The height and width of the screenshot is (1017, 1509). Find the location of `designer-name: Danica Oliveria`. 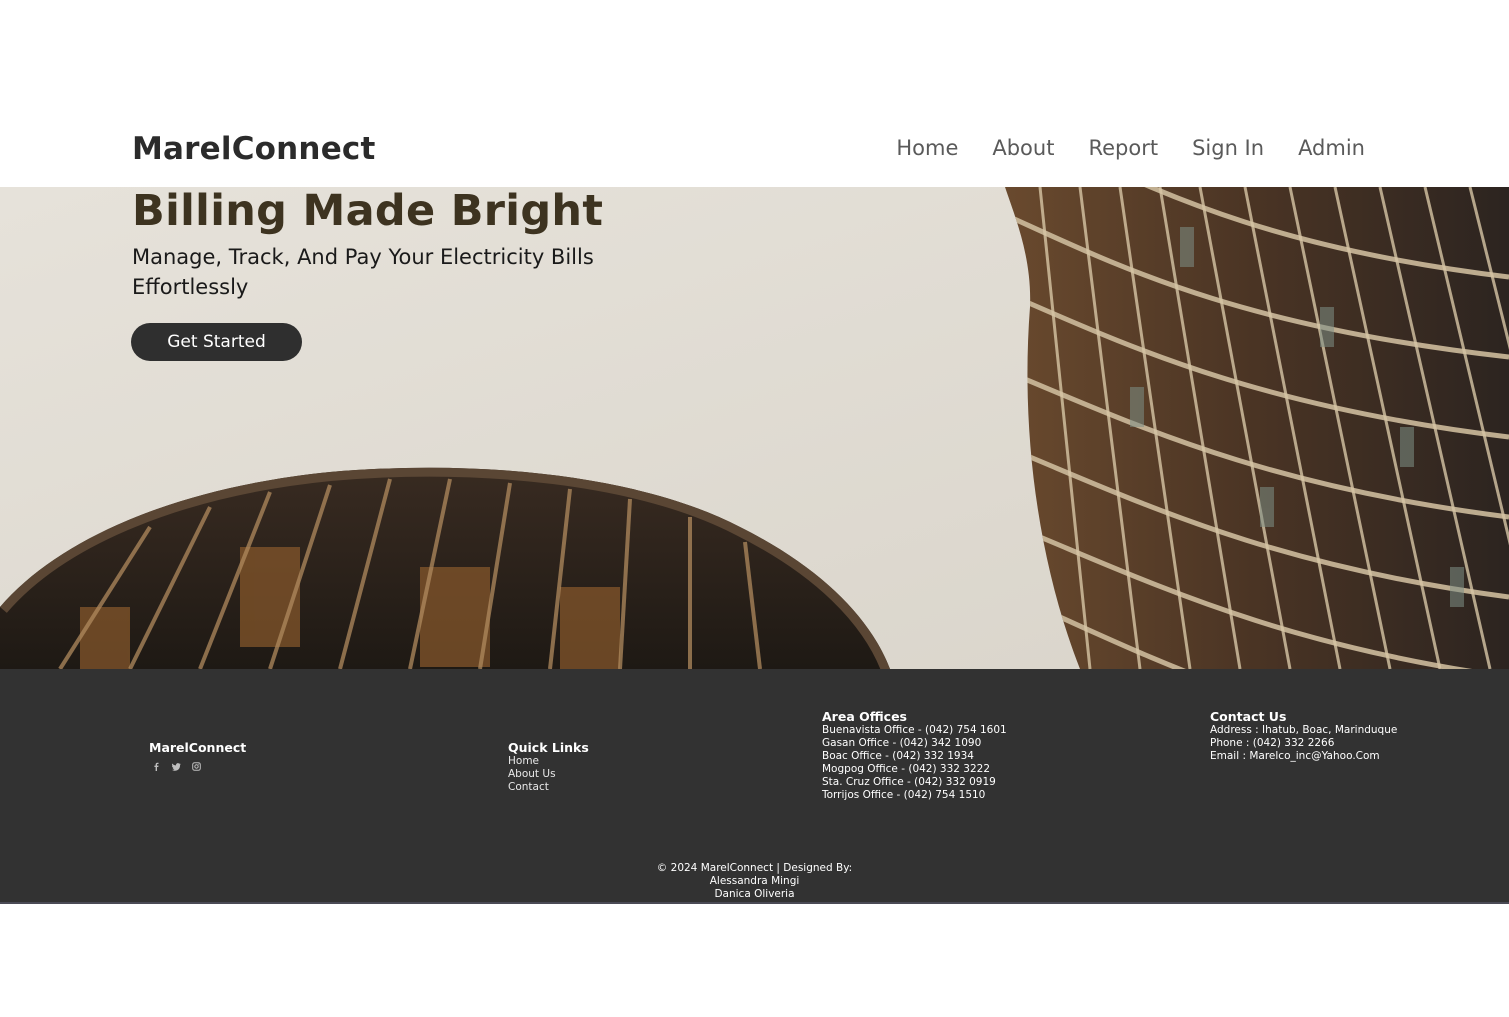

designer-name: Danica Oliveria is located at coordinates (754, 894).